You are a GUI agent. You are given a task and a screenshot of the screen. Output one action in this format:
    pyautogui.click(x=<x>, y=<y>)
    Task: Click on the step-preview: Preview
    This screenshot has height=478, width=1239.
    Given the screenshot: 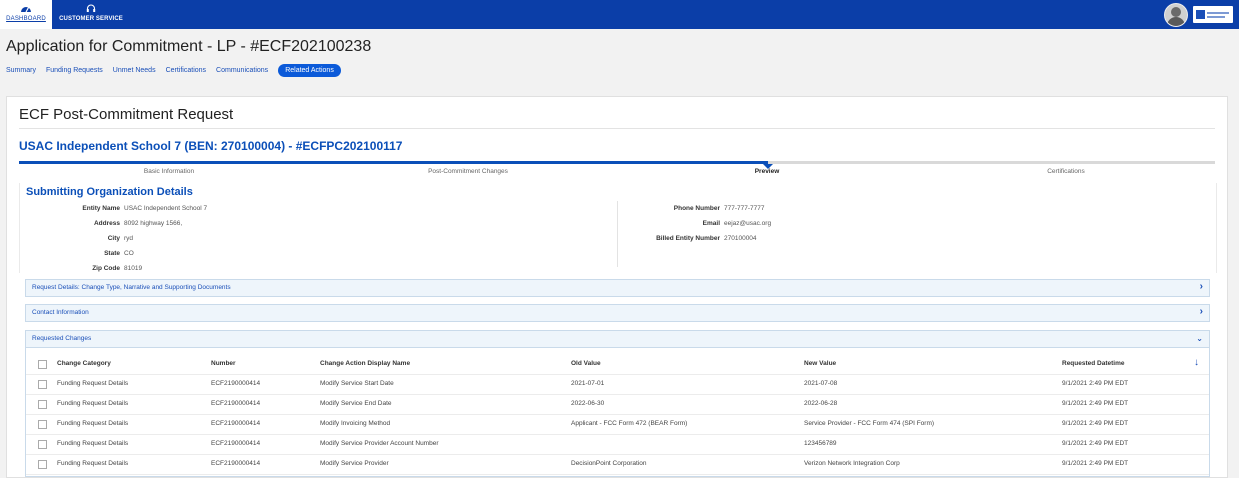 What is the action you would take?
    pyautogui.click(x=767, y=171)
    